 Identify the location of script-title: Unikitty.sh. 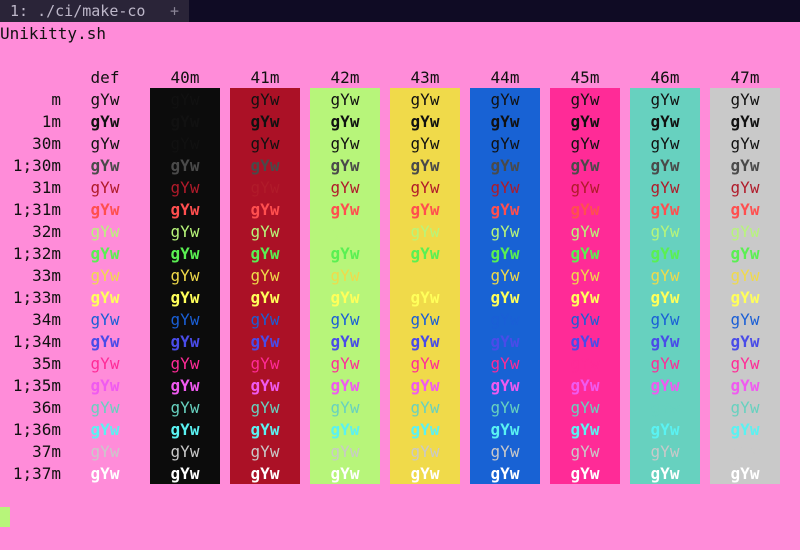
(53, 33).